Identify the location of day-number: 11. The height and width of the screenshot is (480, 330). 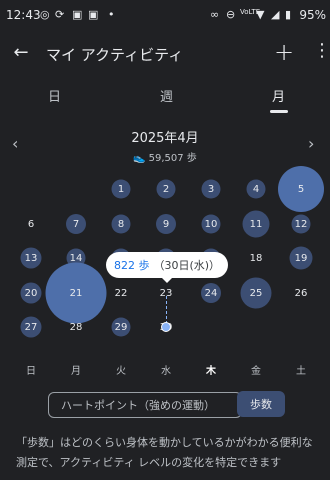
(256, 224).